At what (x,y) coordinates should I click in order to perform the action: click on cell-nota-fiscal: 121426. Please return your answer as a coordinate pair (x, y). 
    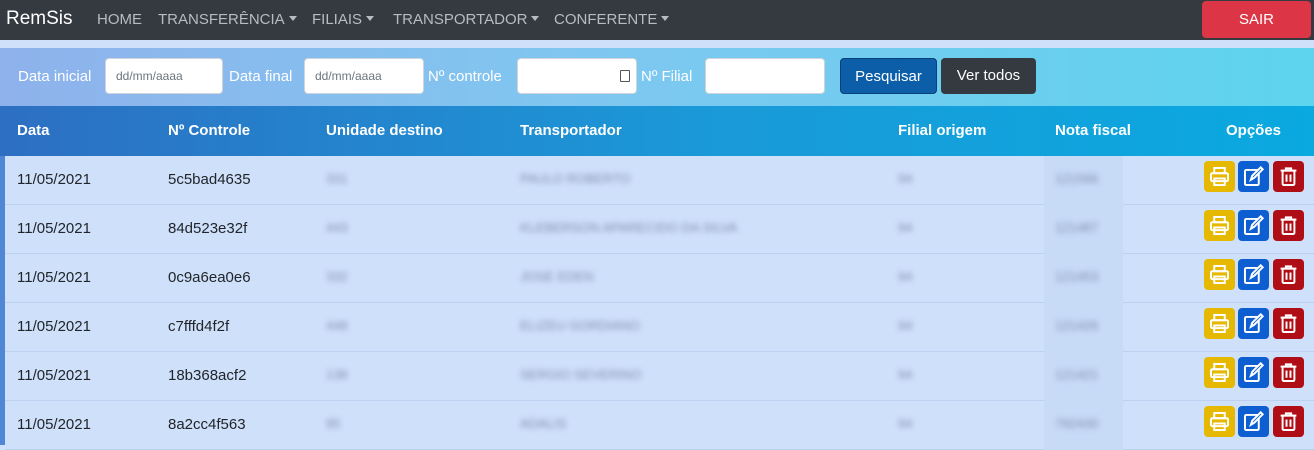
    Looking at the image, I should click on (1077, 325).